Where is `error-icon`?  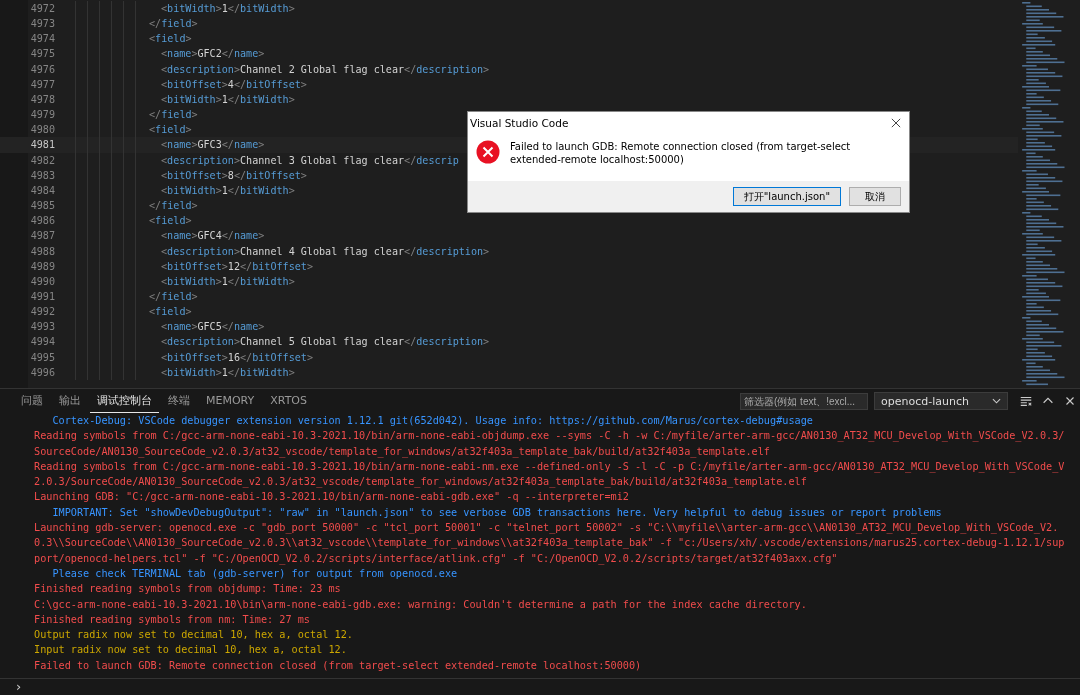
error-icon is located at coordinates (488, 152).